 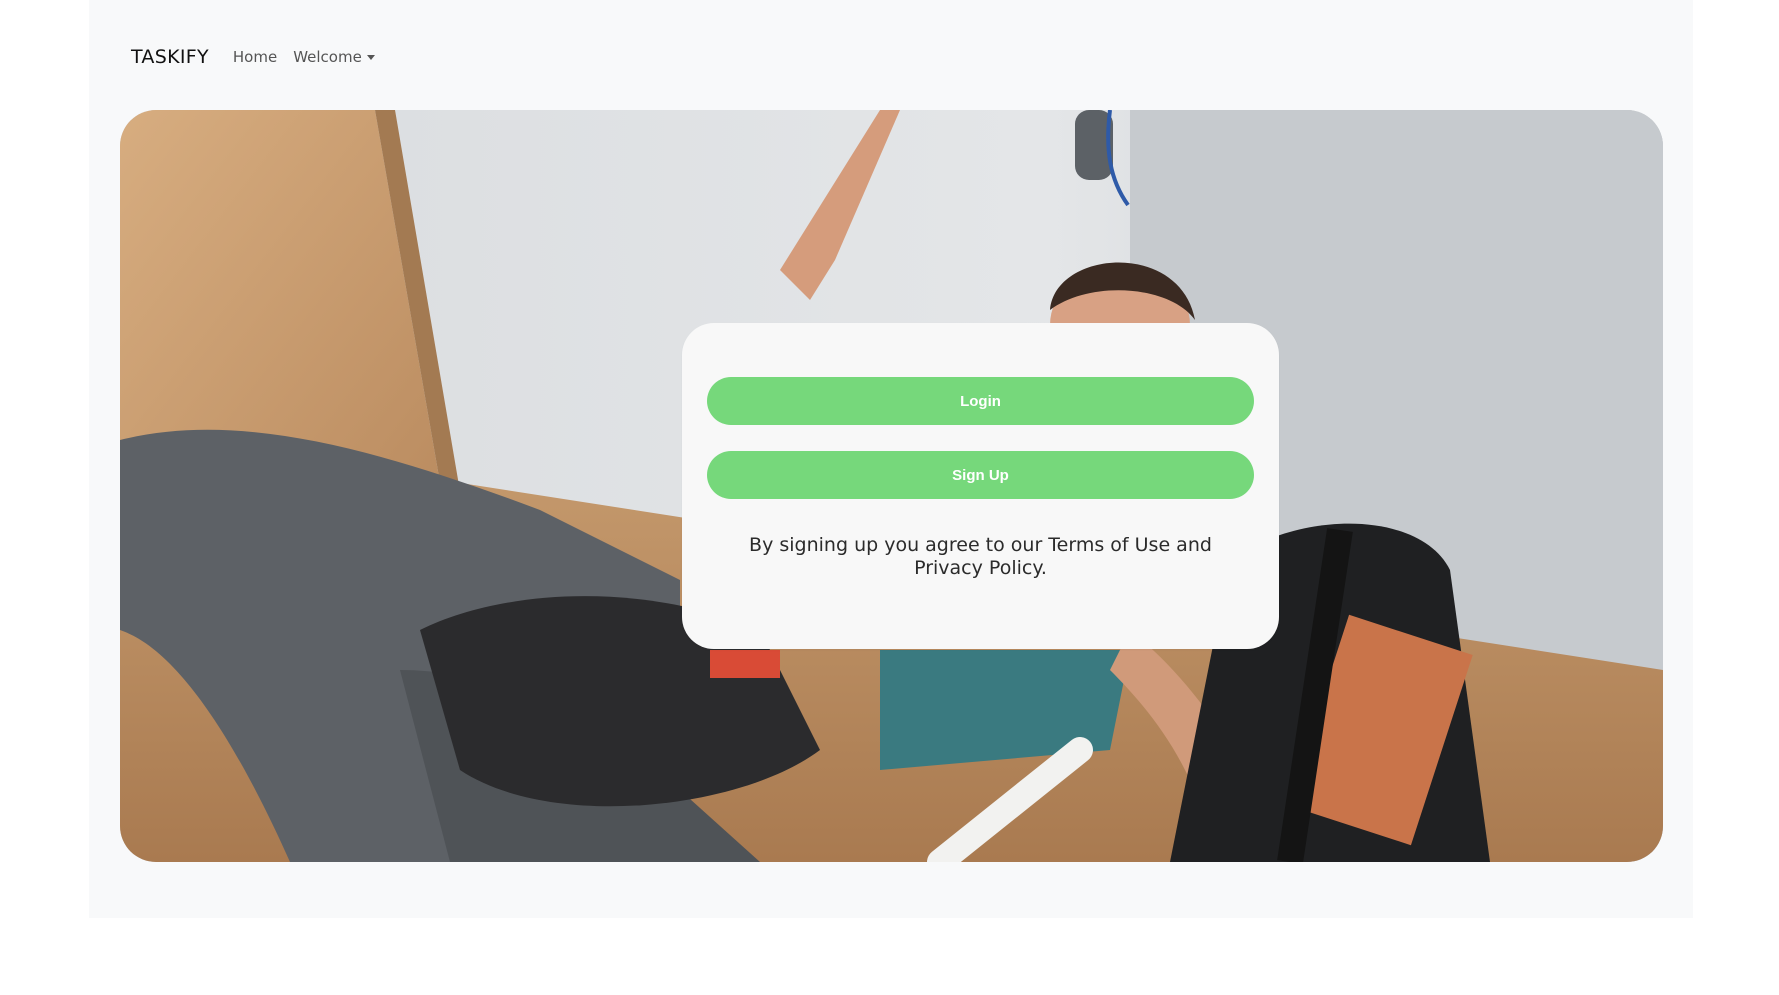 I want to click on login-button: Login, so click(x=980, y=401).